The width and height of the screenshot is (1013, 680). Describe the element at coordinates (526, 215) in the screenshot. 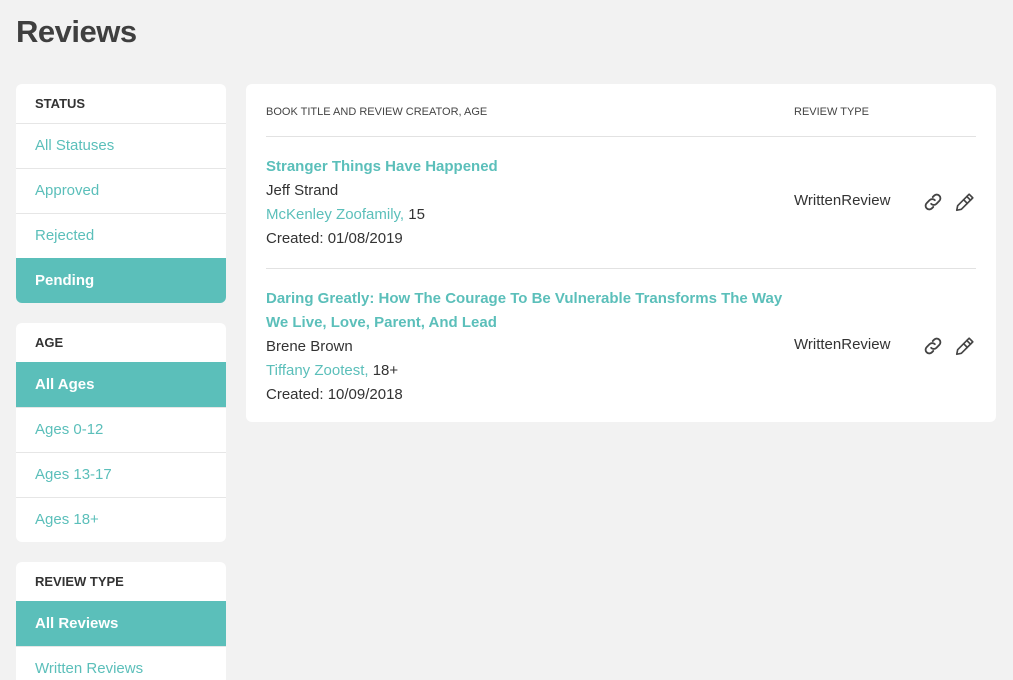

I see `review-creator-line: McKenley Zoofamily, 15` at that location.